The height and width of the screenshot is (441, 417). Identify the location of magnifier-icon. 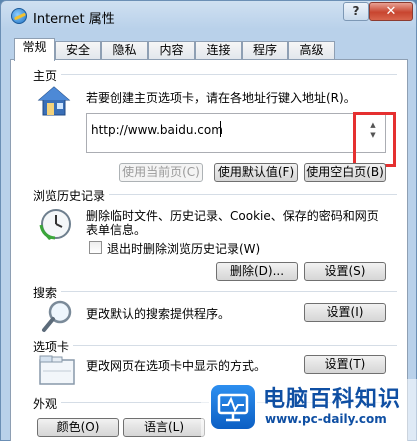
(57, 316).